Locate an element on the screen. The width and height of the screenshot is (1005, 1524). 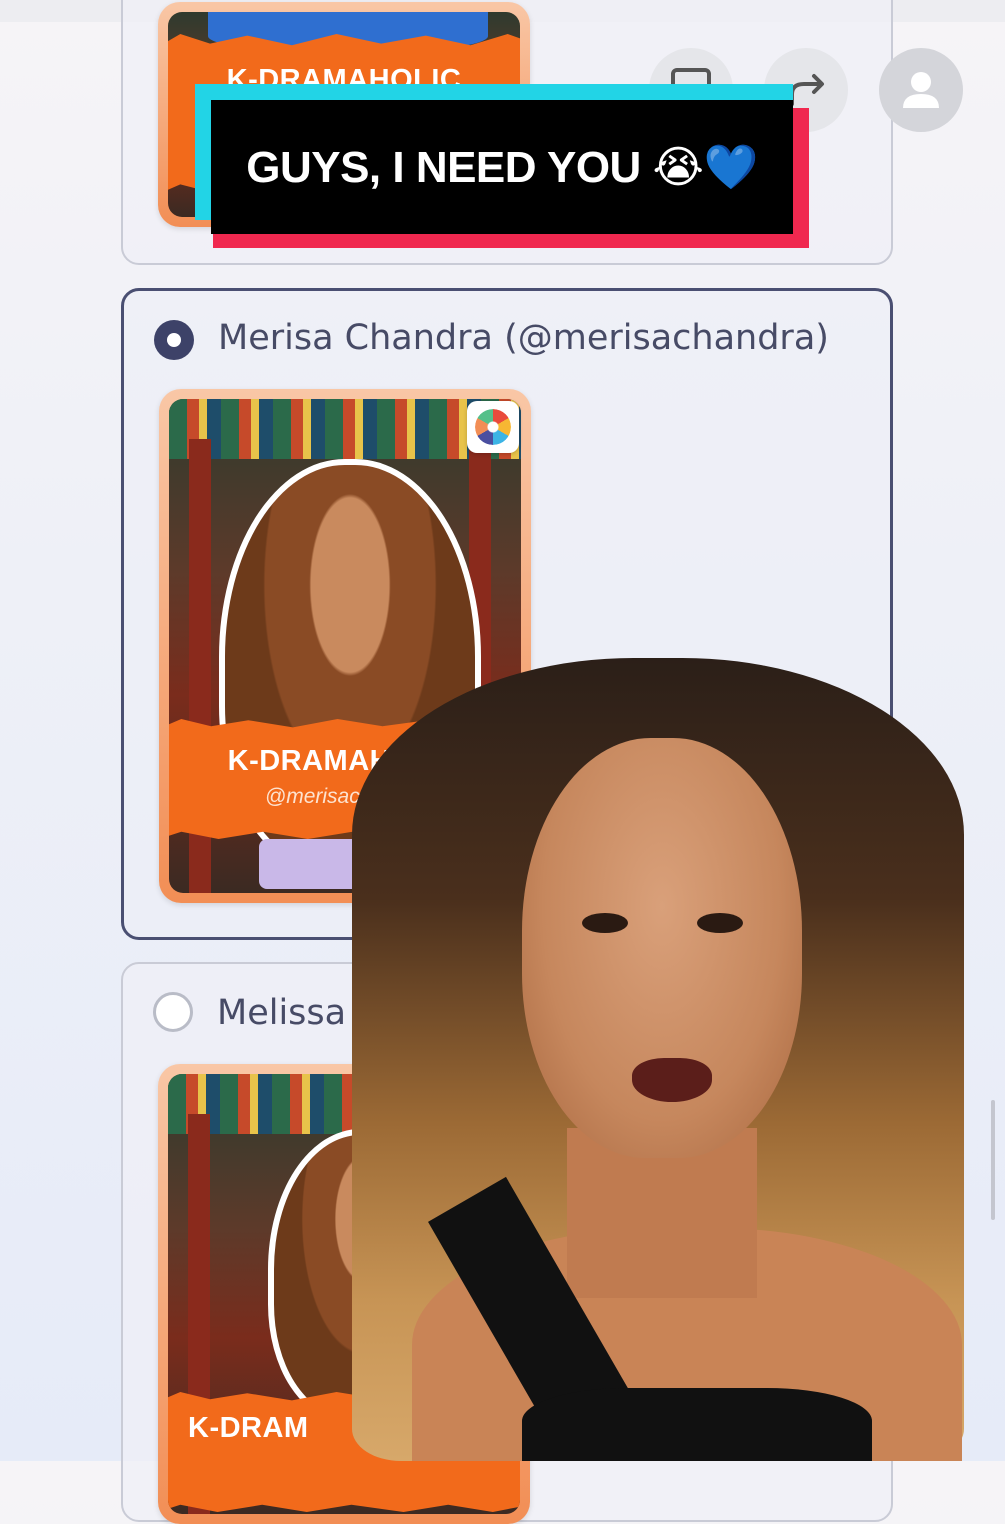
caption-text: GUYS, I NEED YOU 😭💙 is located at coordinates (502, 167).